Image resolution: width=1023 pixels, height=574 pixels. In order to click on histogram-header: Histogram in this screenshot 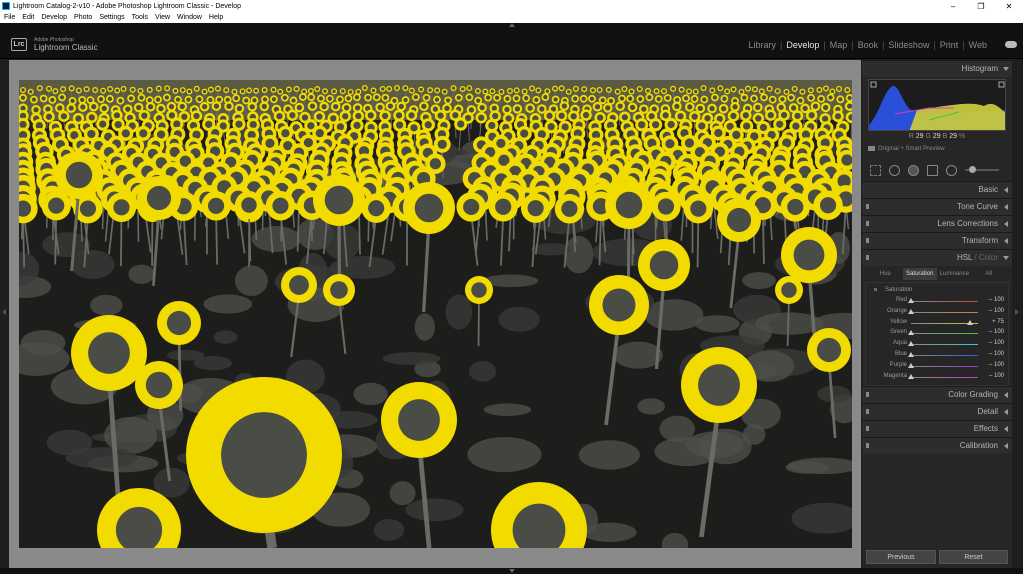, I will do `click(937, 68)`.